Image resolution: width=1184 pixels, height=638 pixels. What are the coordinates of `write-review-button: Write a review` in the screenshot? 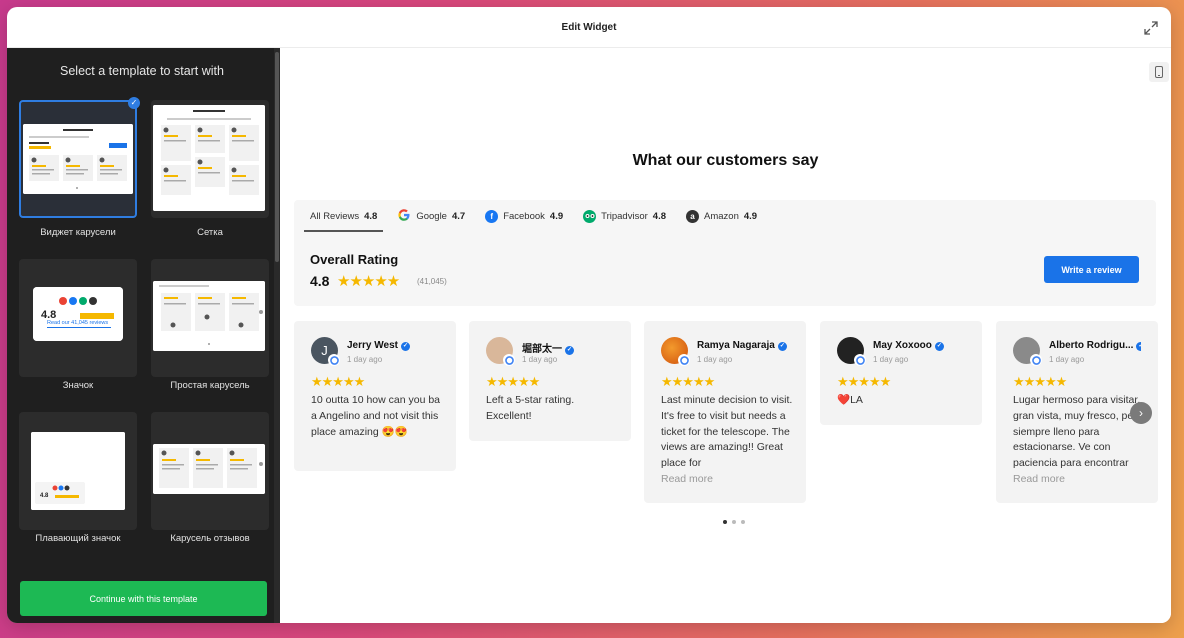 It's located at (1091, 269).